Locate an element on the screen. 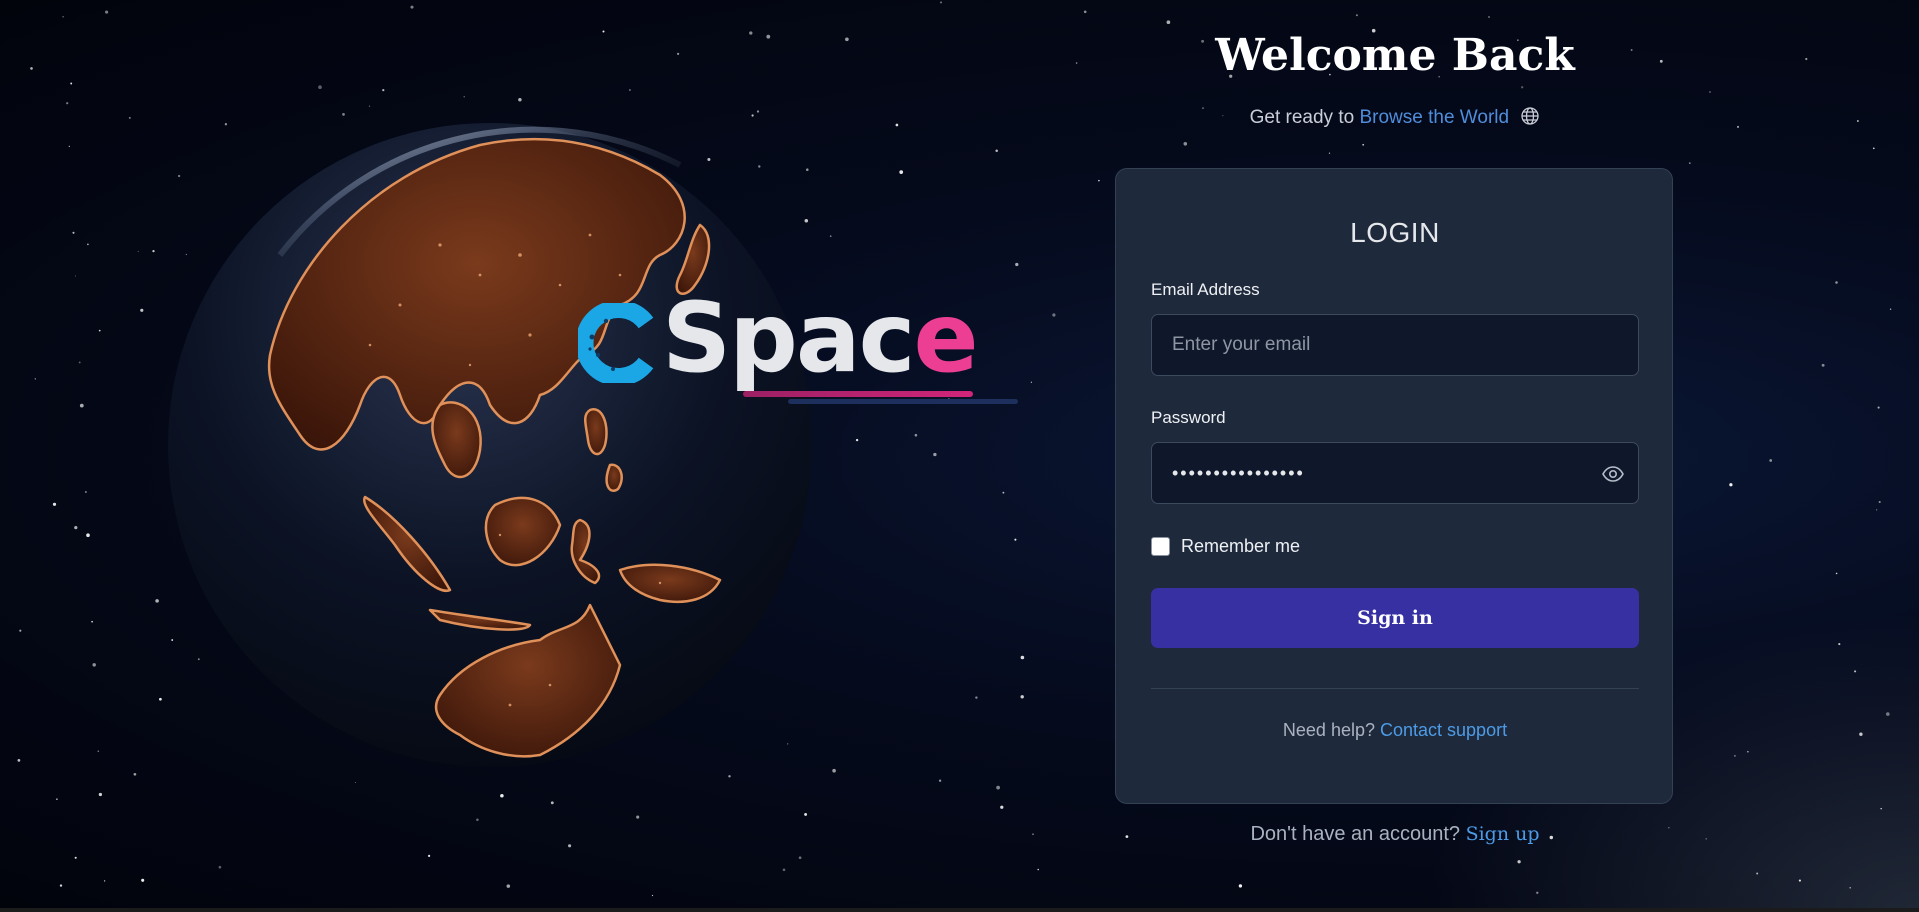  help-prefix: Need help? is located at coordinates (1328, 730).